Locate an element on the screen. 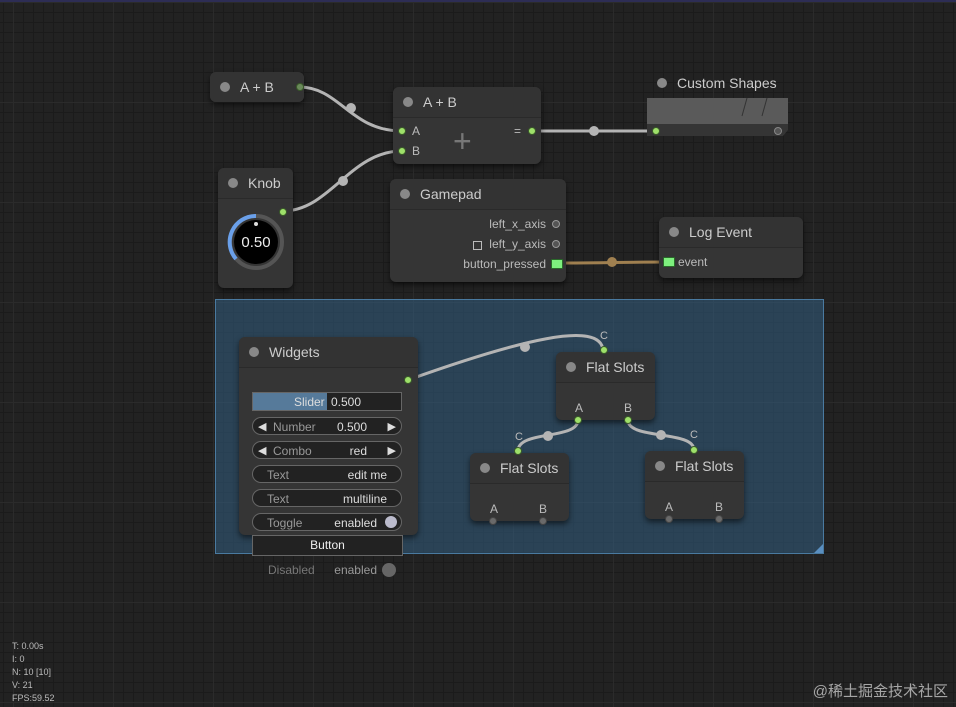 Image resolution: width=956 pixels, height=707 pixels. node-title: Log Event is located at coordinates (731, 232).